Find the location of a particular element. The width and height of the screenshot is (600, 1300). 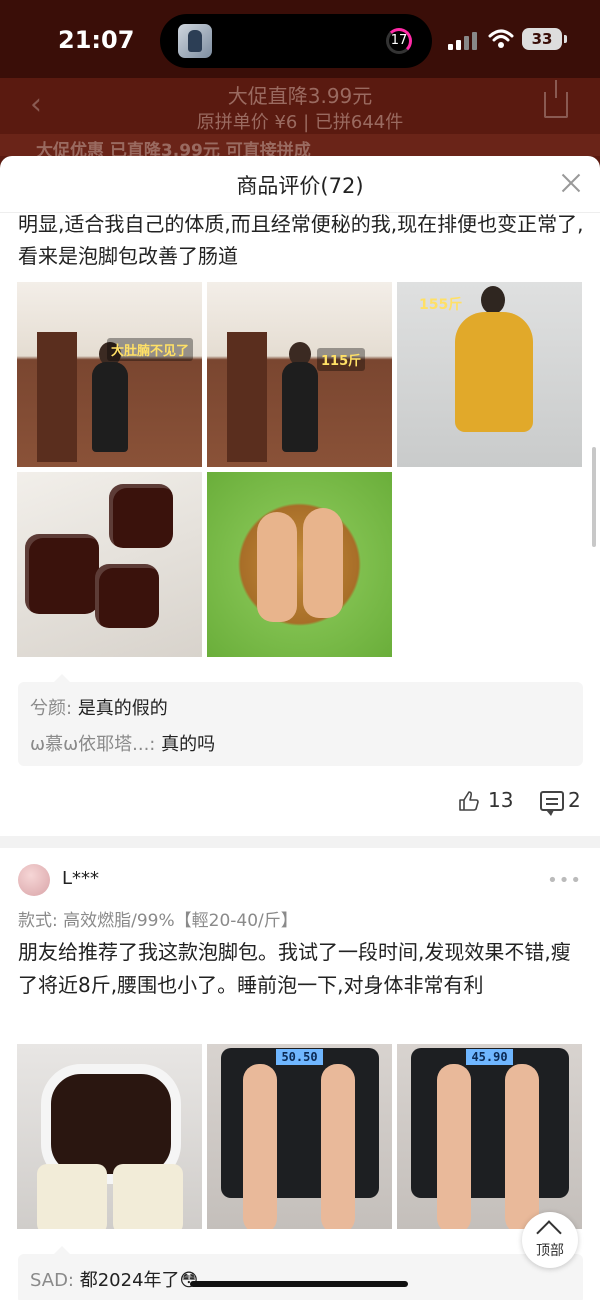

signal-icon is located at coordinates (463, 41).